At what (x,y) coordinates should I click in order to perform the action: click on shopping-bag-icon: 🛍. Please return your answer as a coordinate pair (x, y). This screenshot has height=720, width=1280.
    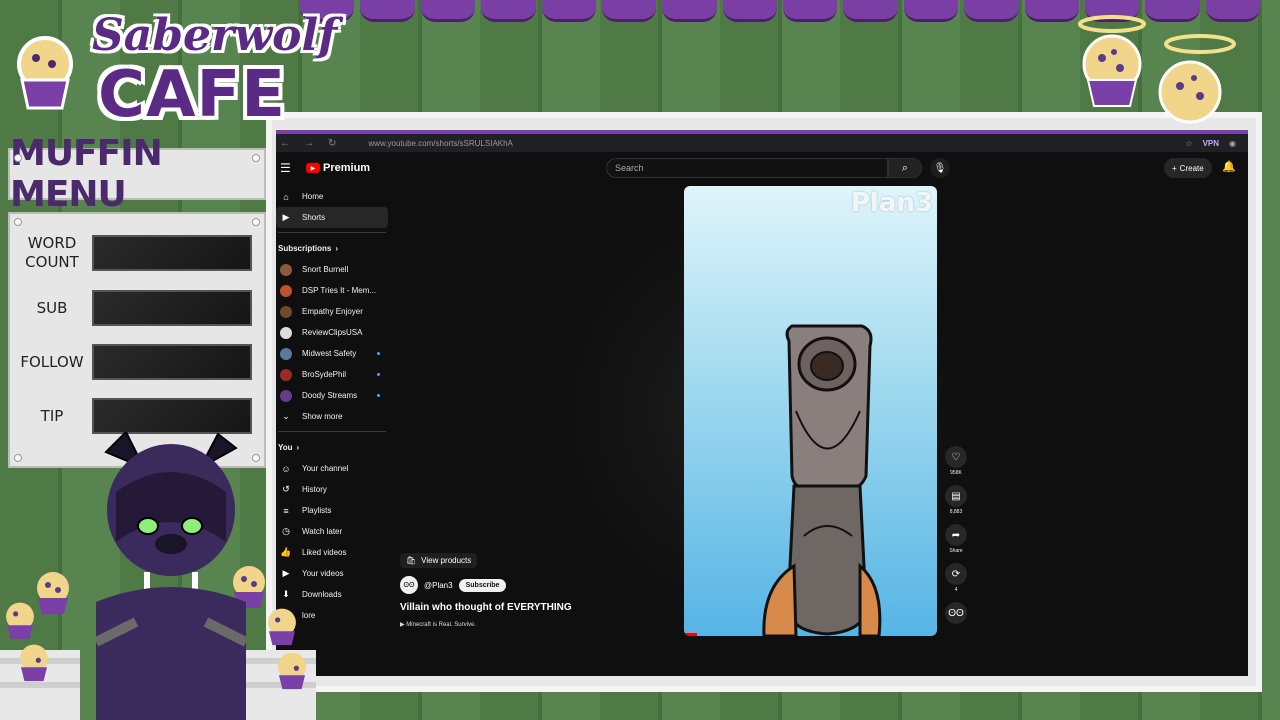
    Looking at the image, I should click on (411, 560).